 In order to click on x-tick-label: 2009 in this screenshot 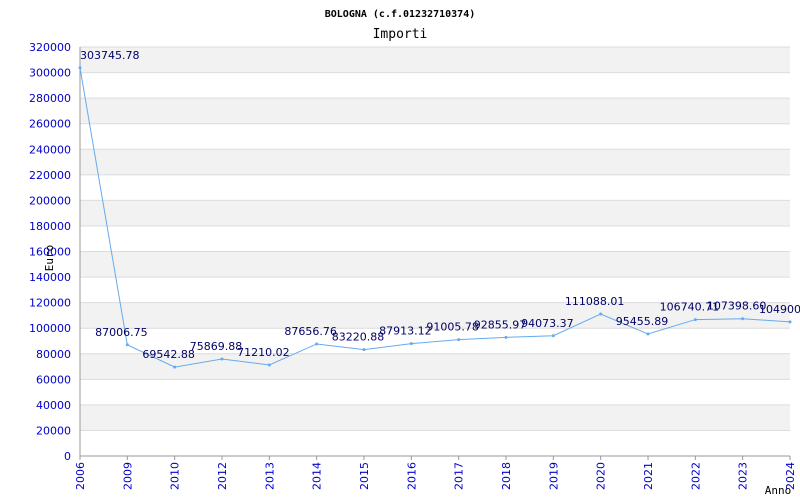, I will do `click(127, 476)`.